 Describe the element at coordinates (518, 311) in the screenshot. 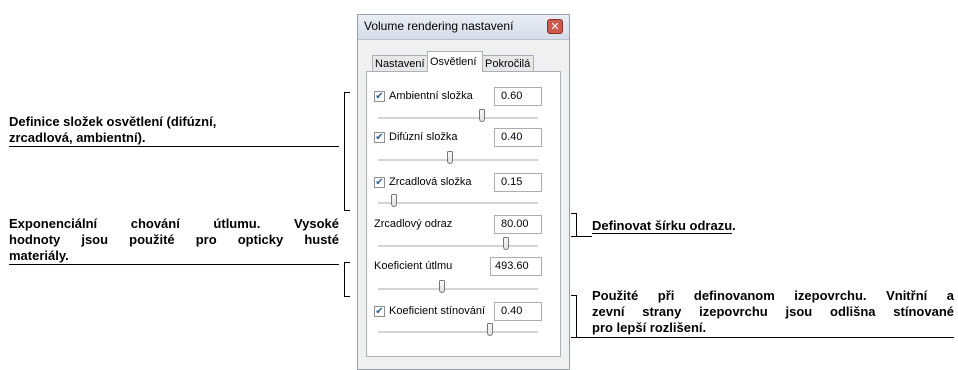

I see `shading-value-field: 0.40` at that location.